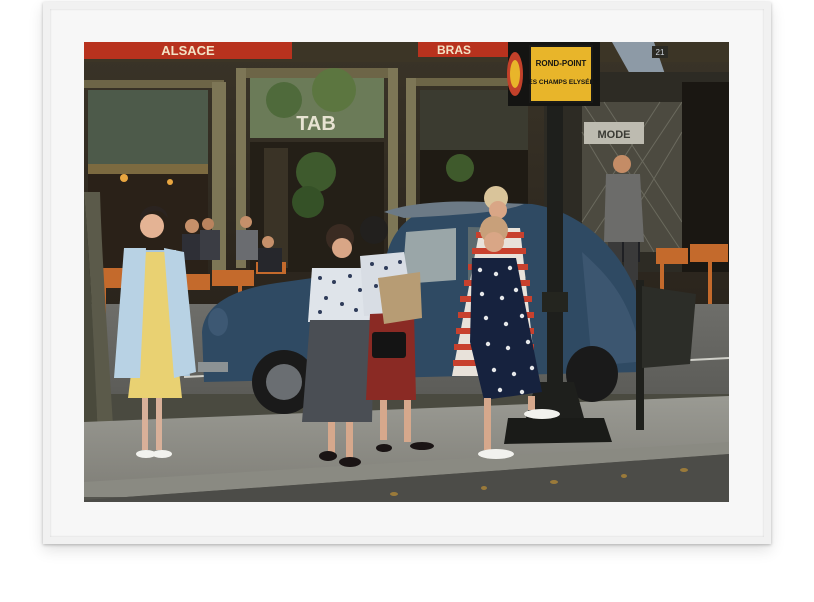 This screenshot has height=602, width=814. I want to click on building-number: 21, so click(660, 52).